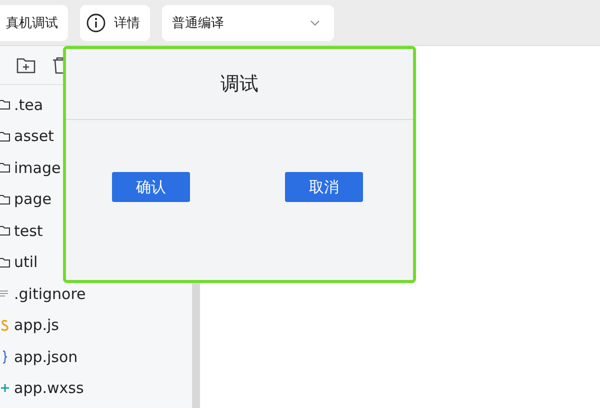  I want to click on file-name: util, so click(26, 262).